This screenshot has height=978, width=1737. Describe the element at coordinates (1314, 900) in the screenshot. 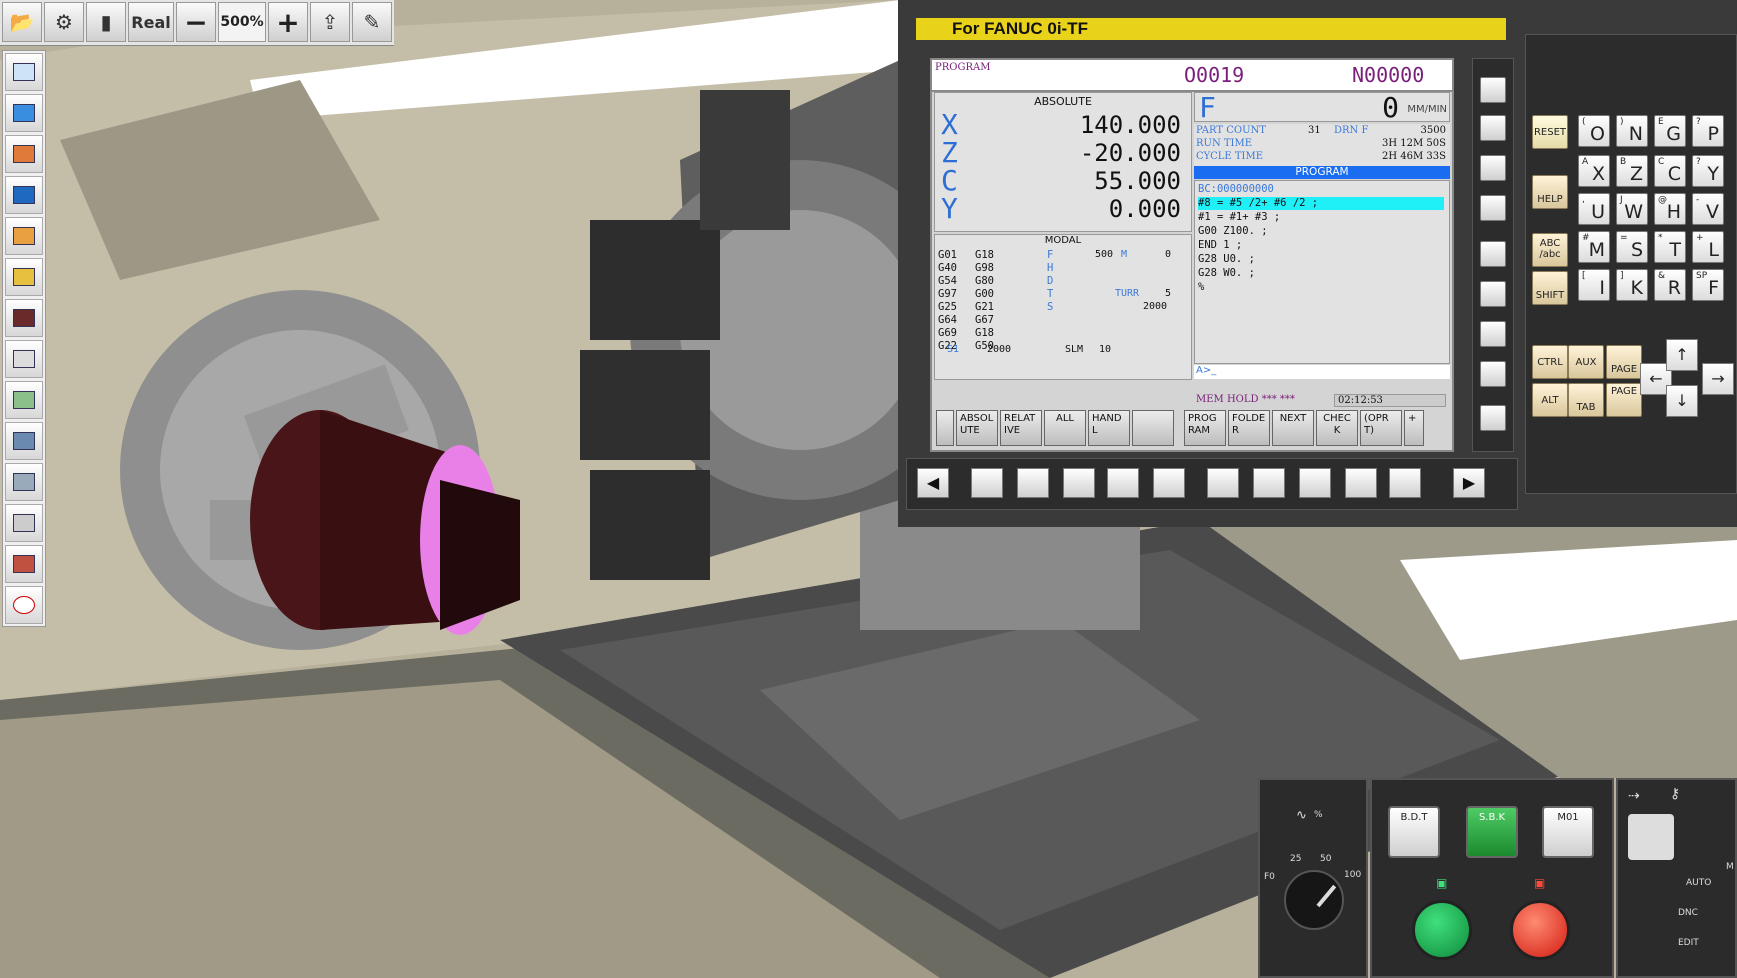

I see `feed-override-dial` at that location.